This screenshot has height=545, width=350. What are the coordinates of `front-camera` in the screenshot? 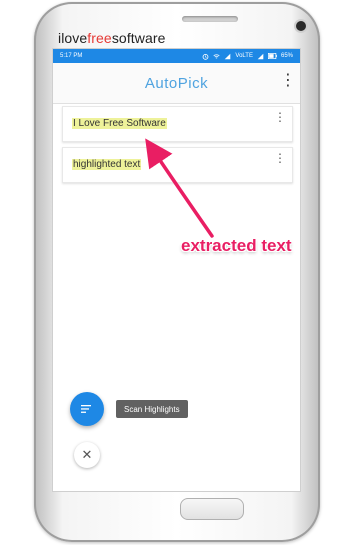 It's located at (301, 26).